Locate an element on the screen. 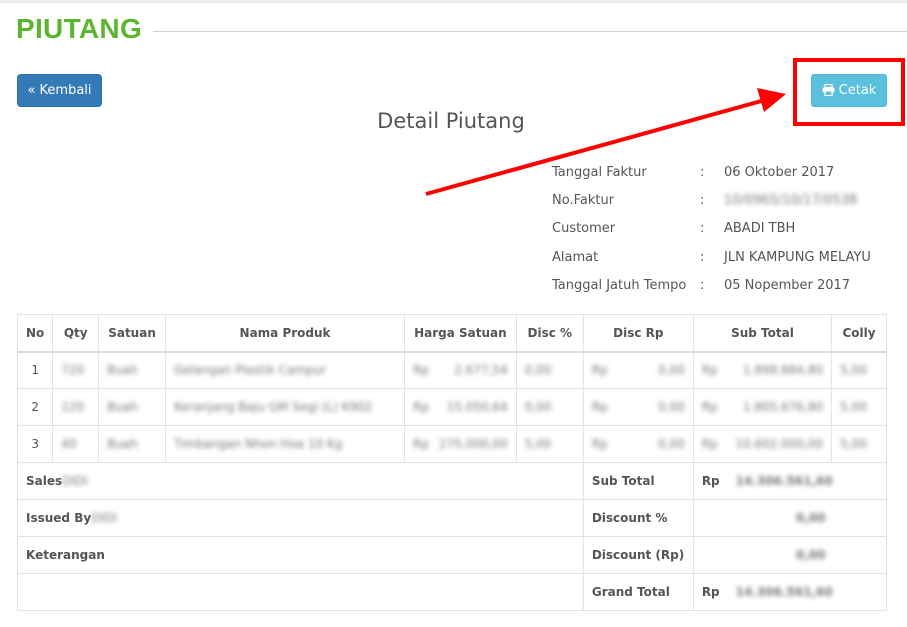 Image resolution: width=907 pixels, height=627 pixels. footer-row-issued: Issued ByDIDI Discount % 0,00 is located at coordinates (452, 518).